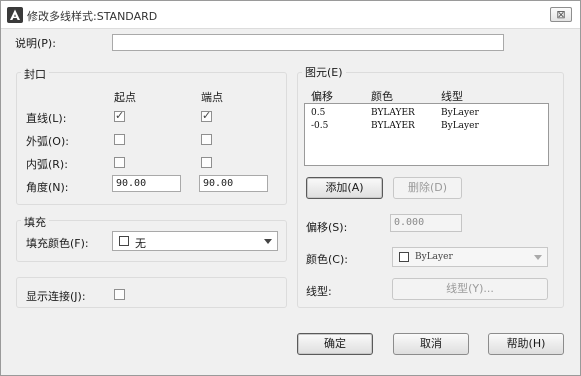 The width and height of the screenshot is (581, 376). What do you see at coordinates (426, 134) in the screenshot?
I see `elements-list: 0.5 BYLAYER ByLayer -0.5 BYLAYER ByLayer` at bounding box center [426, 134].